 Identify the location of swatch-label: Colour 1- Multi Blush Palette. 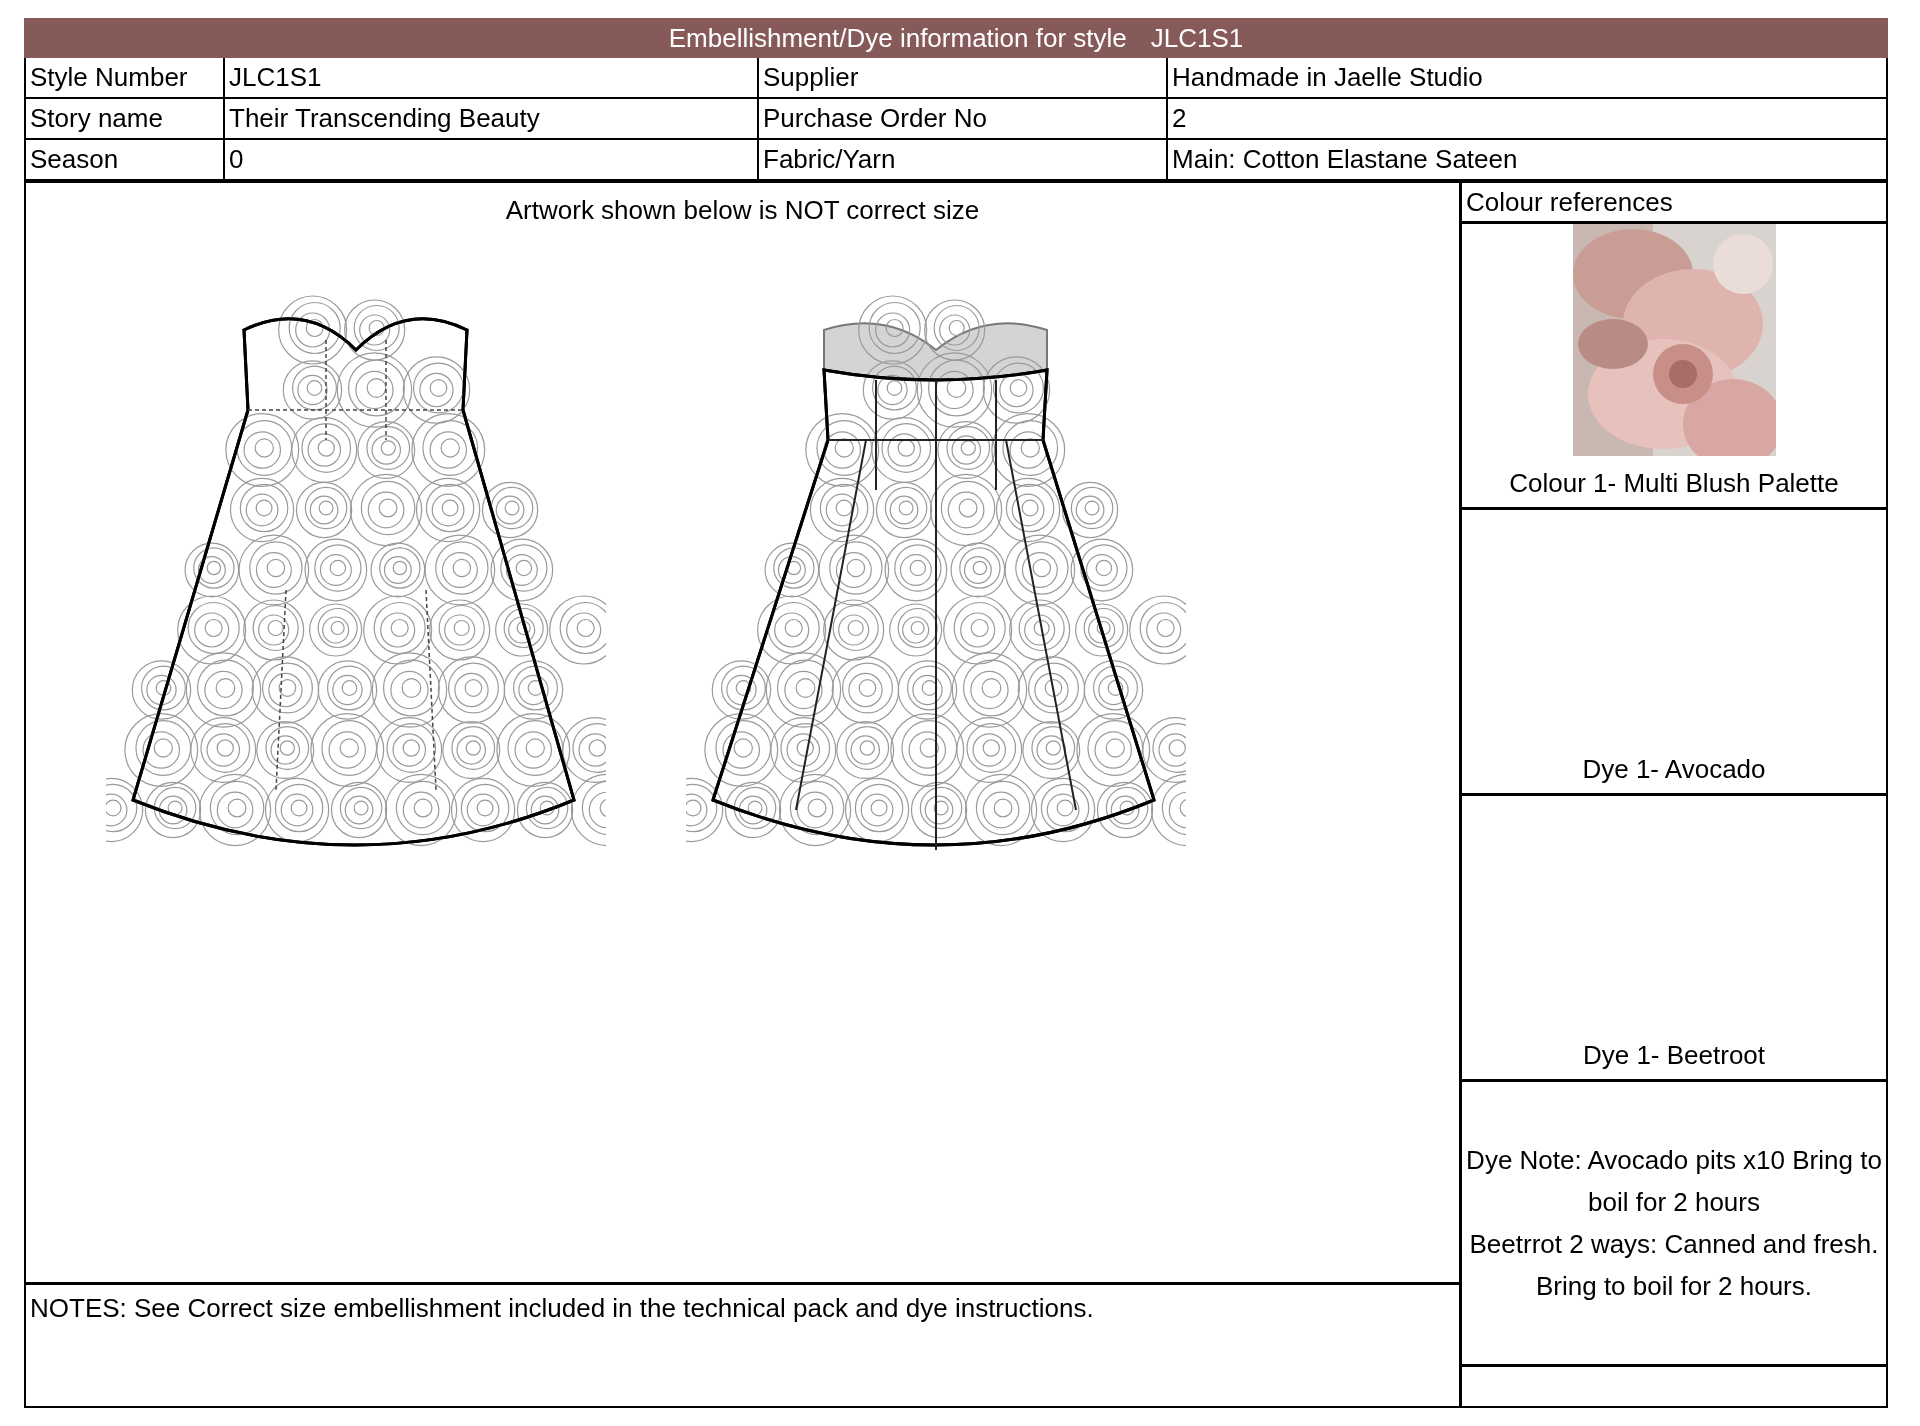
(1674, 483).